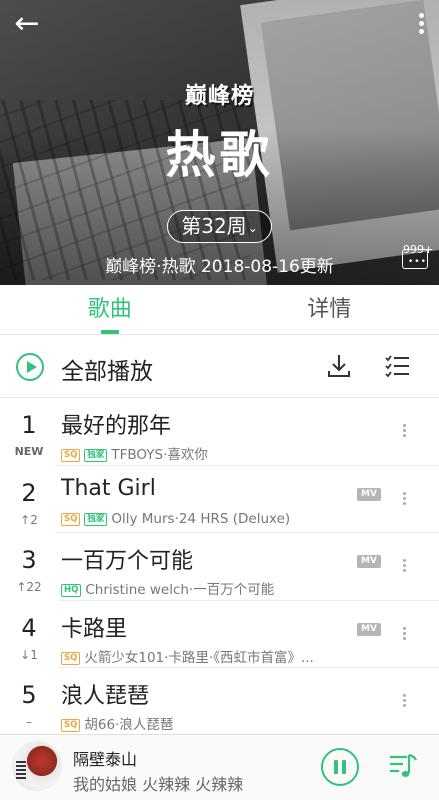  Describe the element at coordinates (29, 654) in the screenshot. I see `song-trend: ↓1` at that location.